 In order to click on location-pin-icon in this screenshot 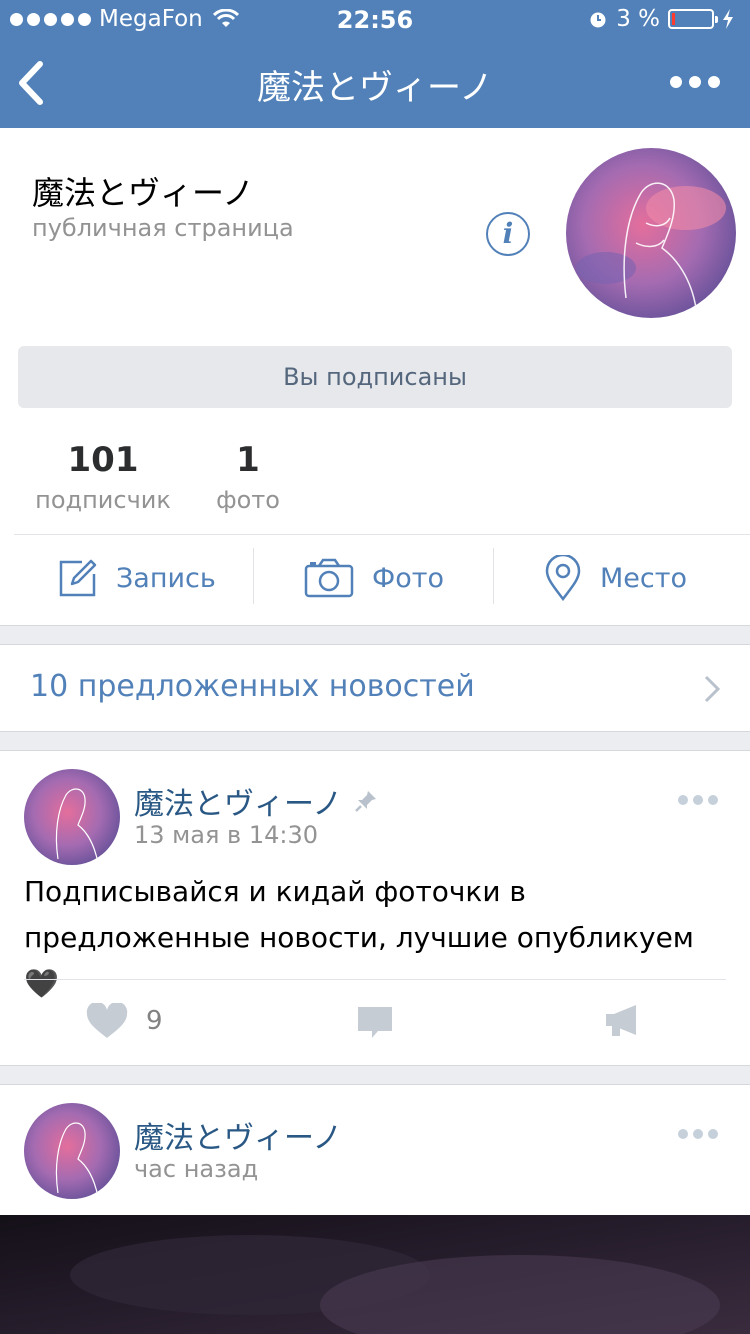, I will do `click(563, 578)`.